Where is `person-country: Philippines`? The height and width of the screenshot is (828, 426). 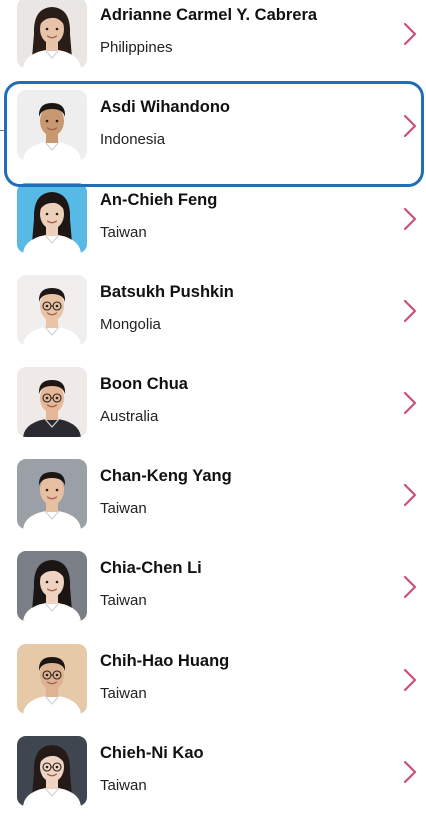 person-country: Philippines is located at coordinates (136, 47).